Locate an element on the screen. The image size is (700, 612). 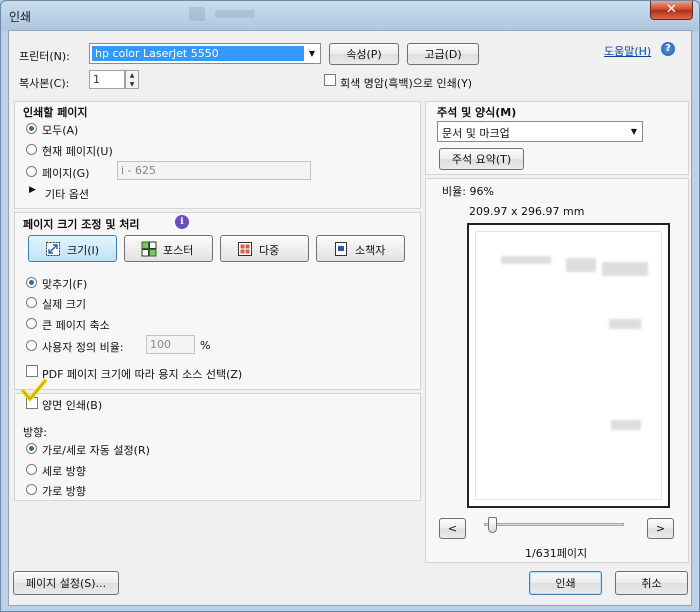
comments-forms-select: 문서 및 마크업 ▼ is located at coordinates (540, 131).